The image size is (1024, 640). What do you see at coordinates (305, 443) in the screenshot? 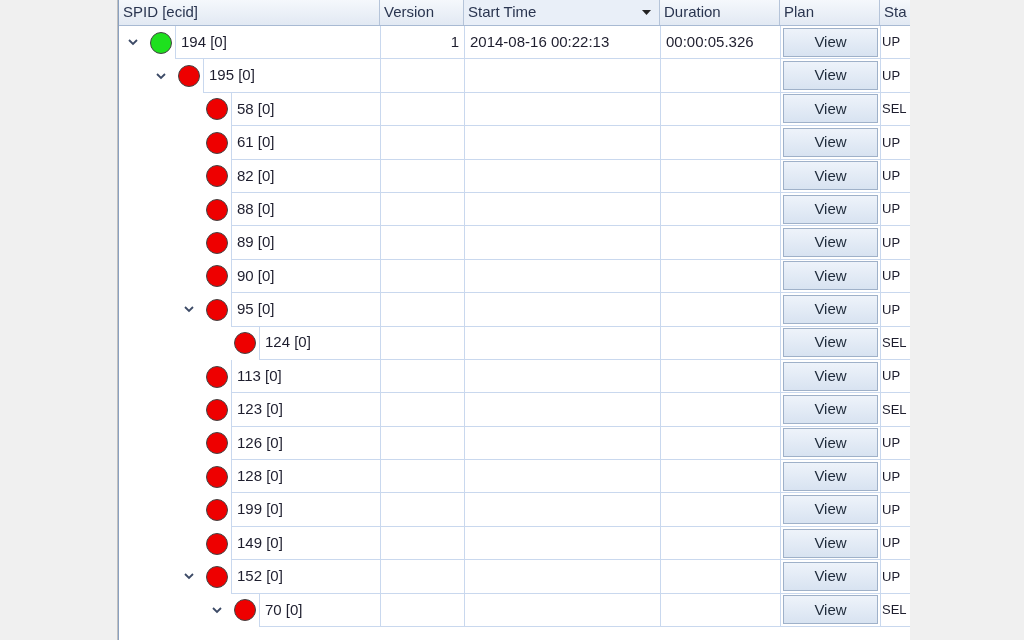
I see `spid-cell: 126 [0]` at bounding box center [305, 443].